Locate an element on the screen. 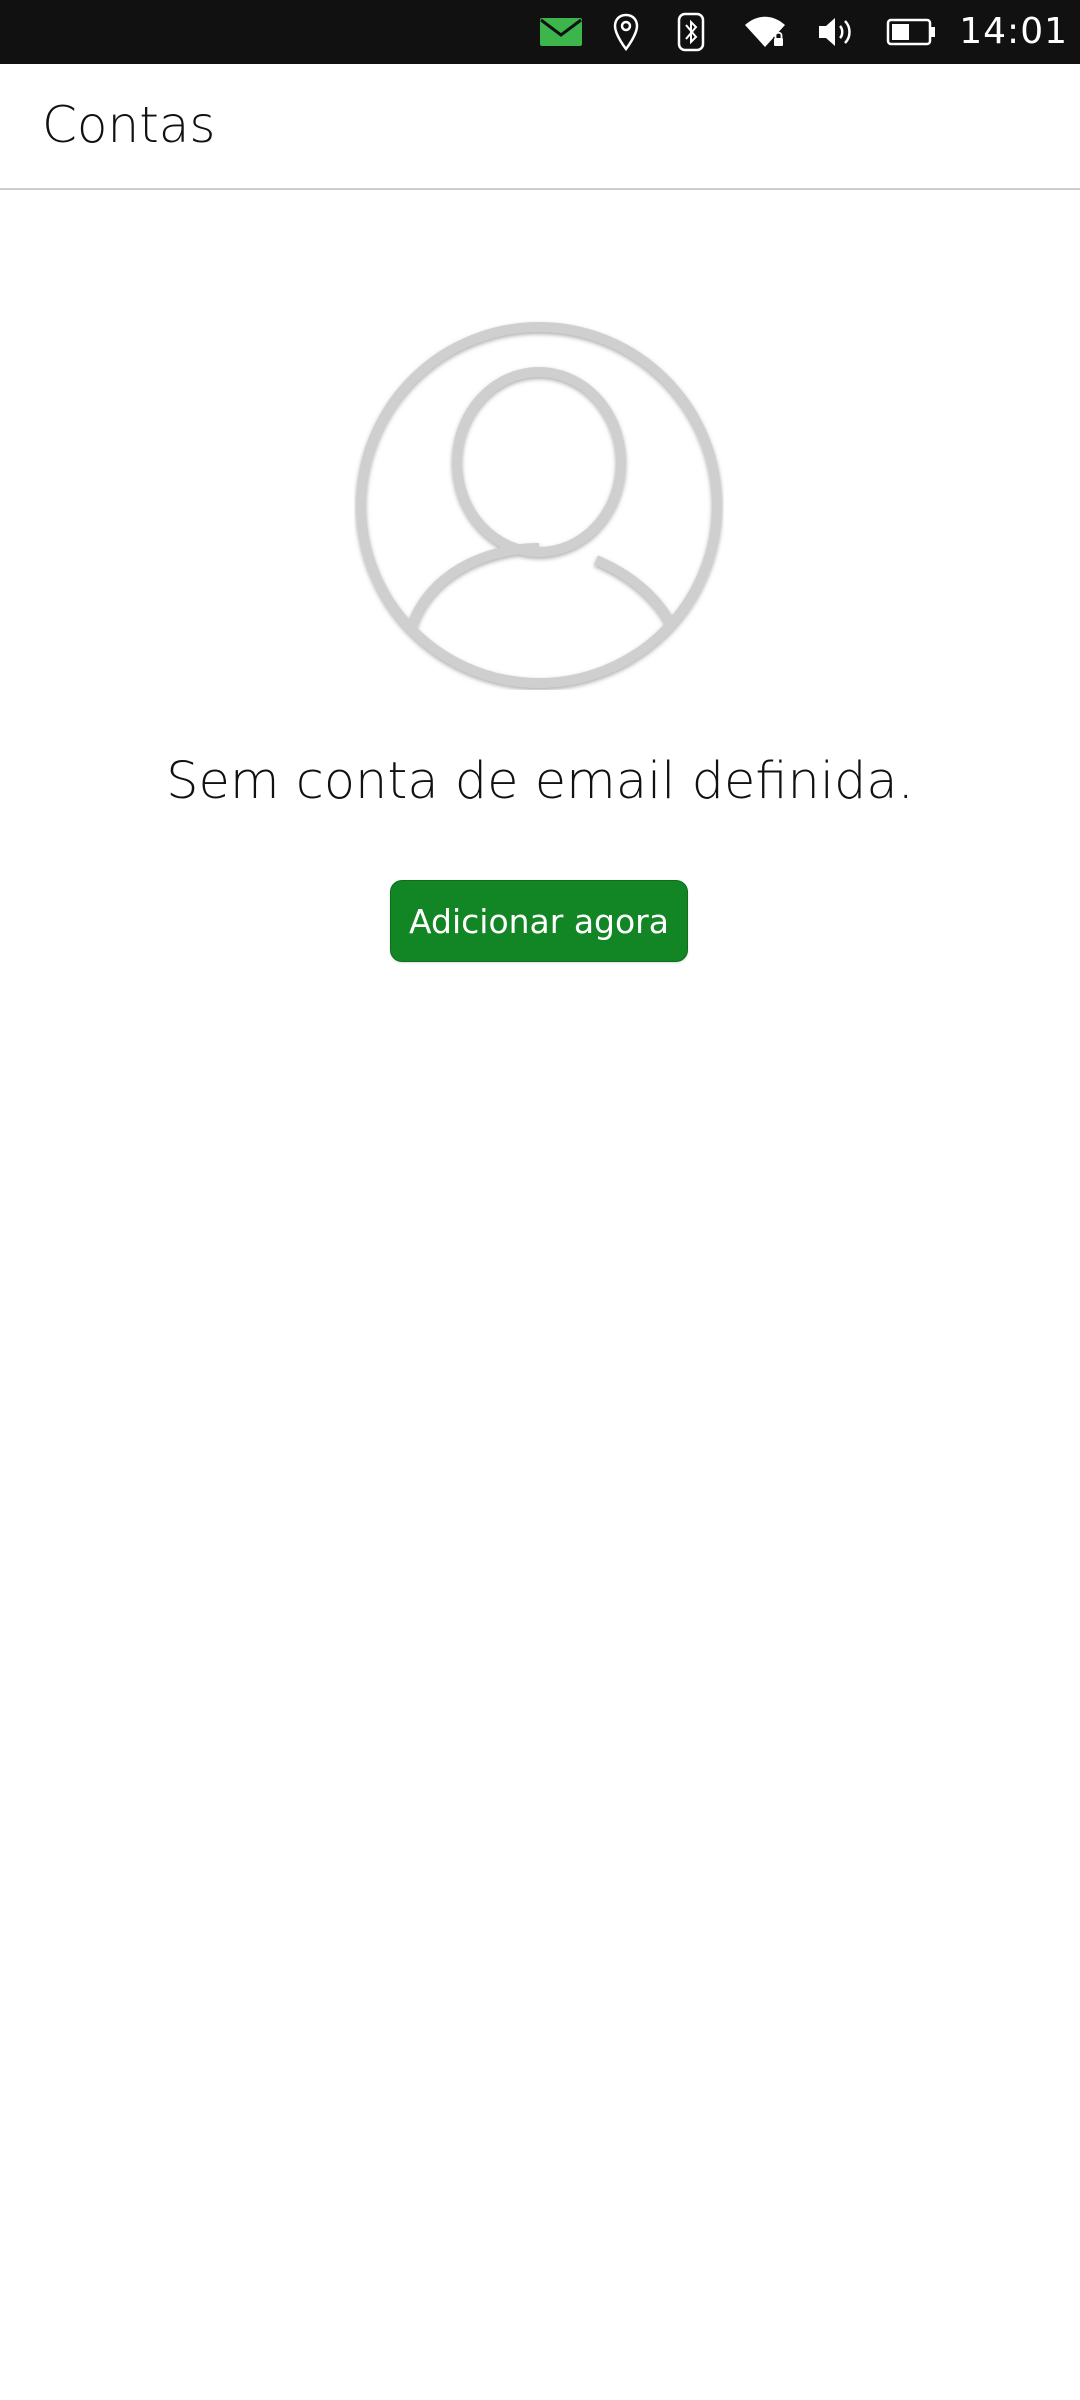 This screenshot has height=2400, width=1080. empty-state-message: Sem conta de email definida. is located at coordinates (540, 781).